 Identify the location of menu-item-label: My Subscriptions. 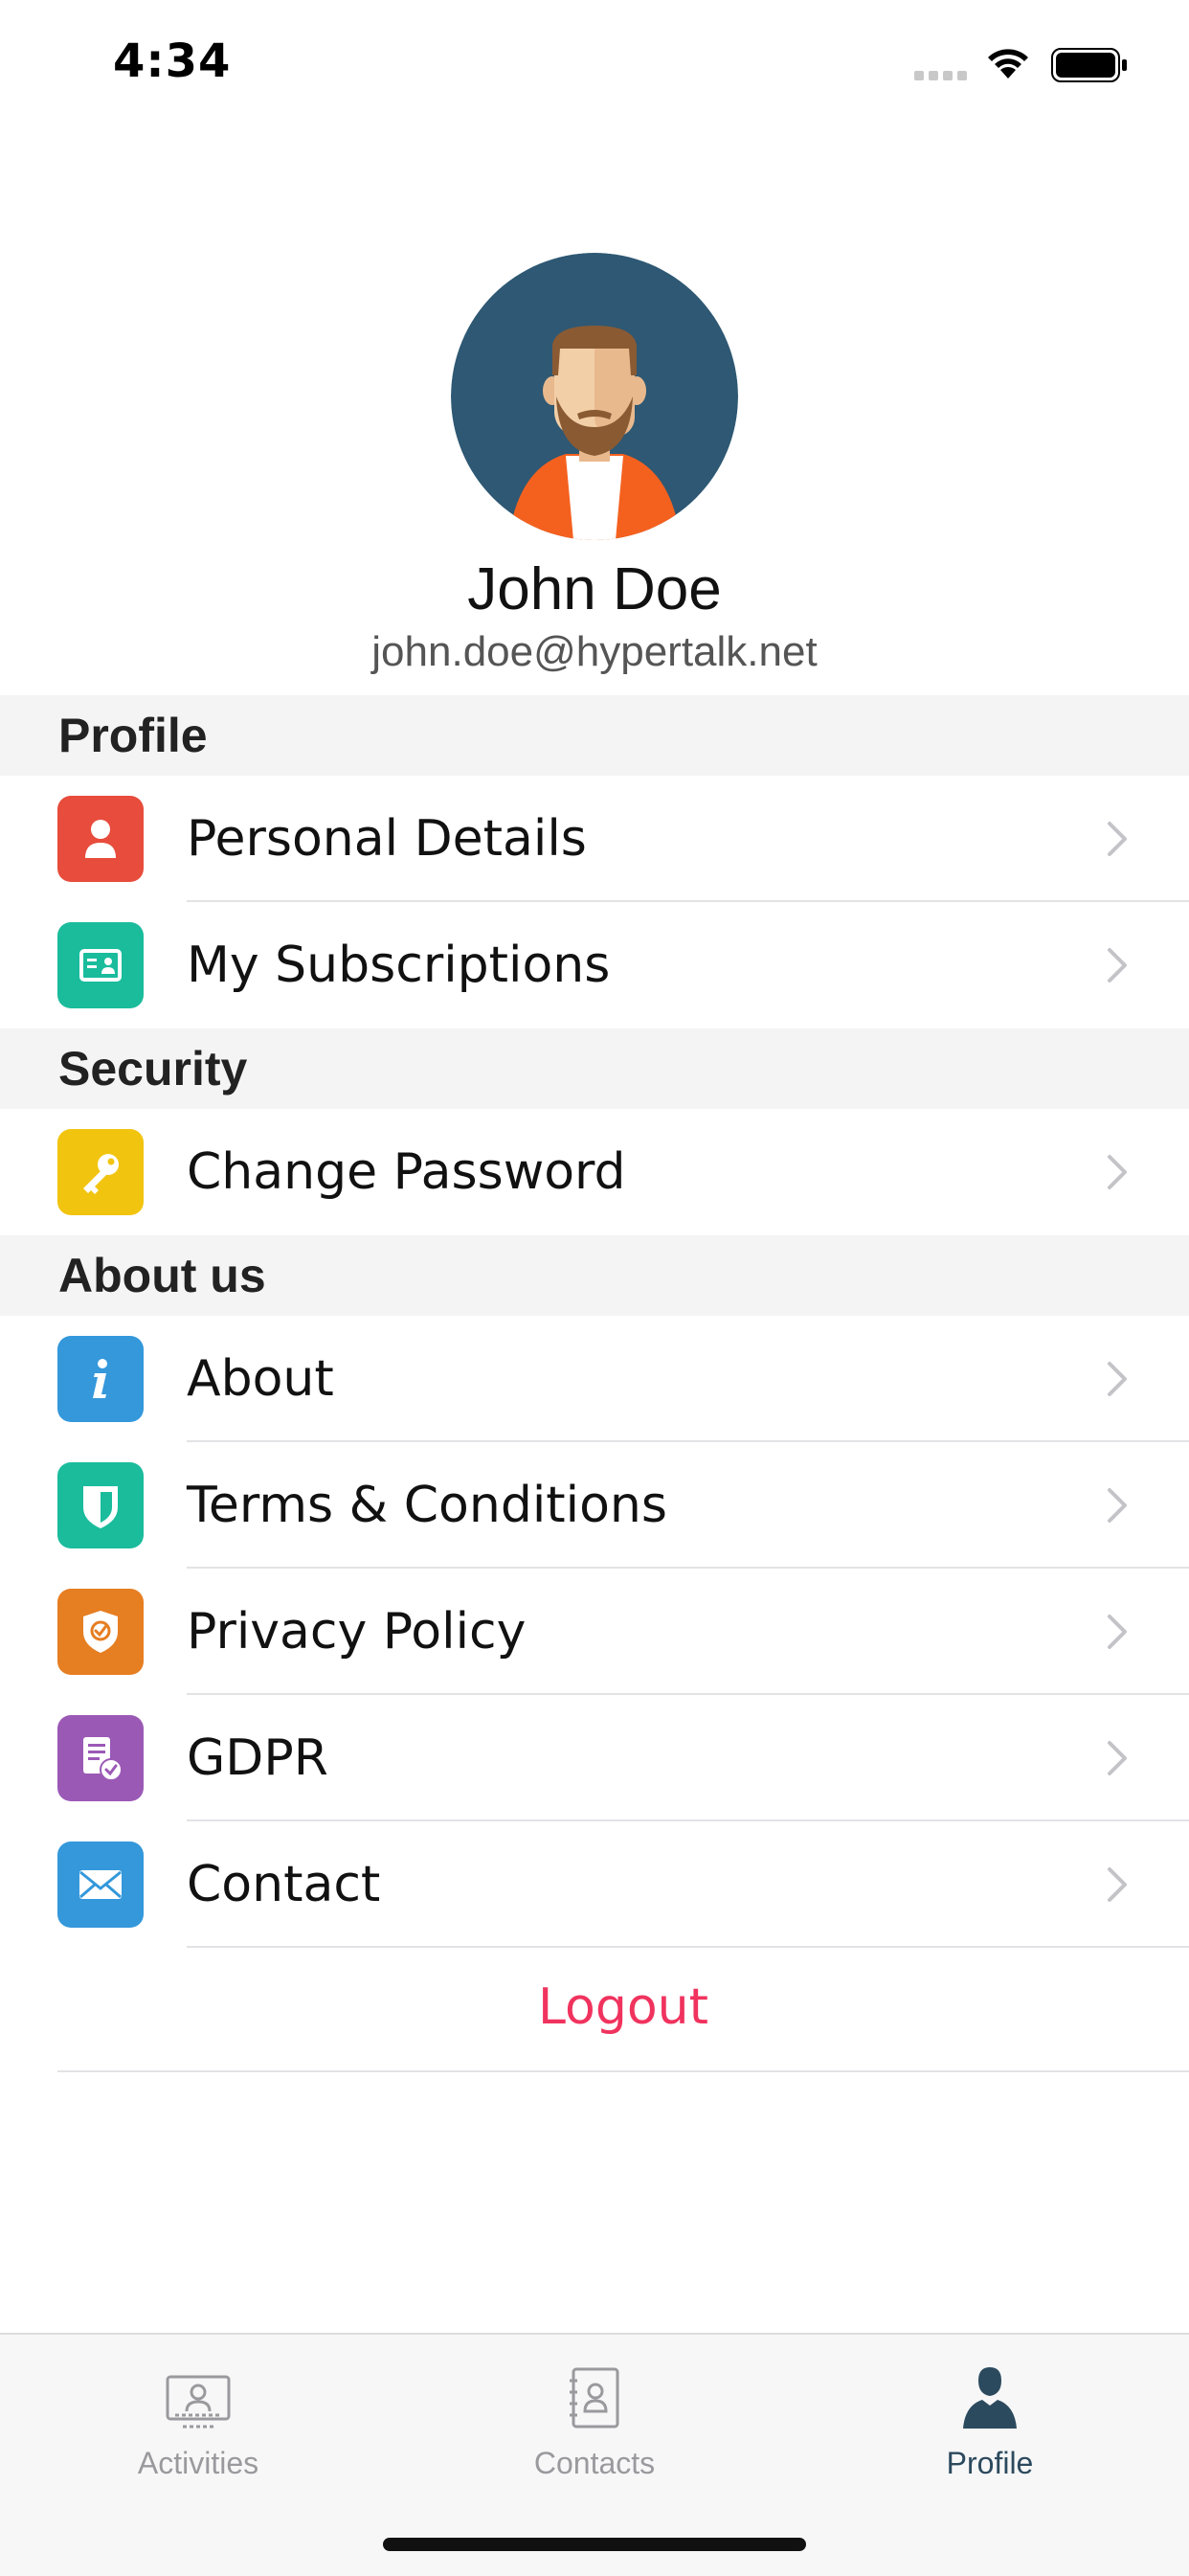
(399, 965).